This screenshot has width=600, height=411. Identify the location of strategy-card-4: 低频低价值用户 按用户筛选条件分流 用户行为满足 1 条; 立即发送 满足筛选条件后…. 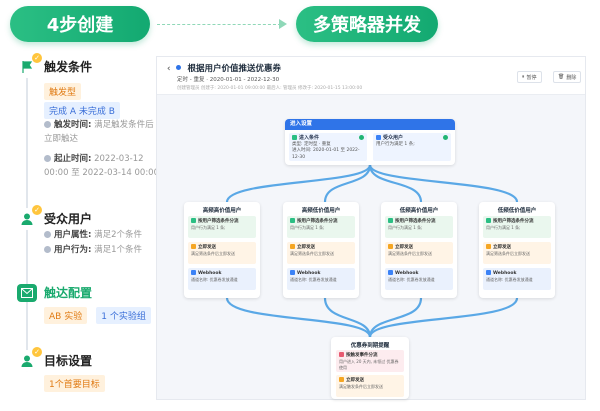
(517, 250).